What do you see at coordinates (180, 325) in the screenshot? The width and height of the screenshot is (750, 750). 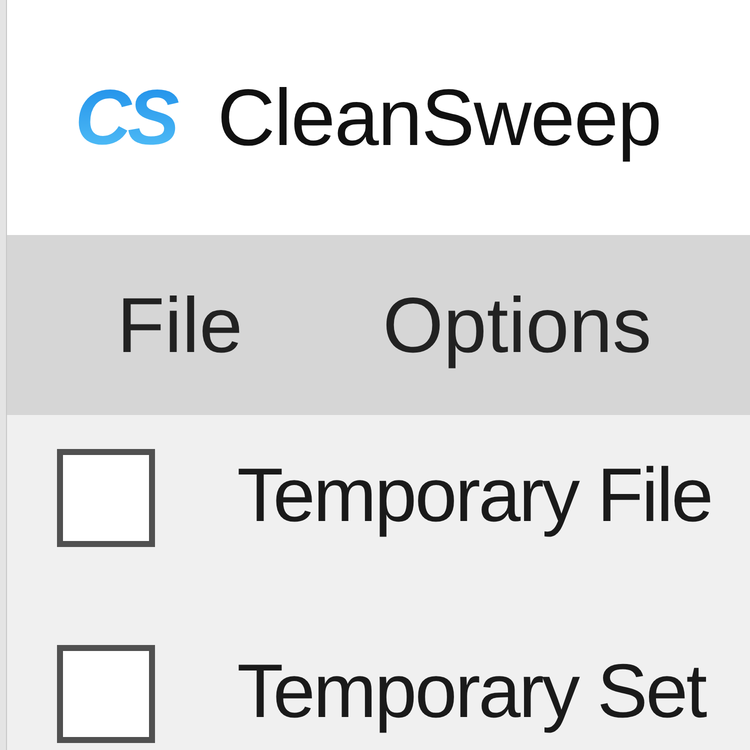 I see `menu-item: File` at bounding box center [180, 325].